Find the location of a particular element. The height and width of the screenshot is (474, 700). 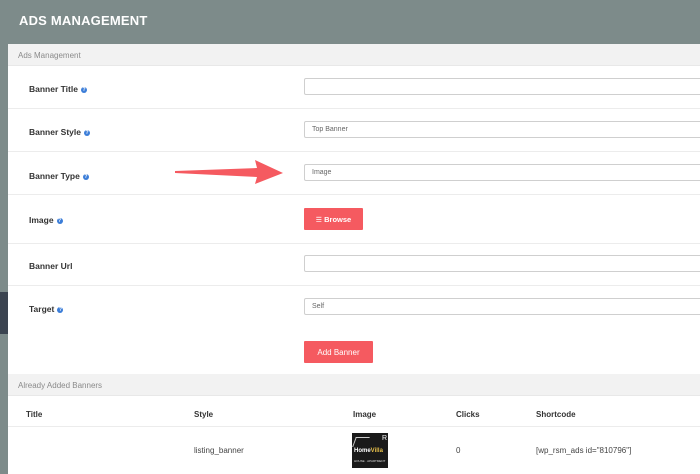

banner-type-row: Banner Type? Image is located at coordinates (354, 173).